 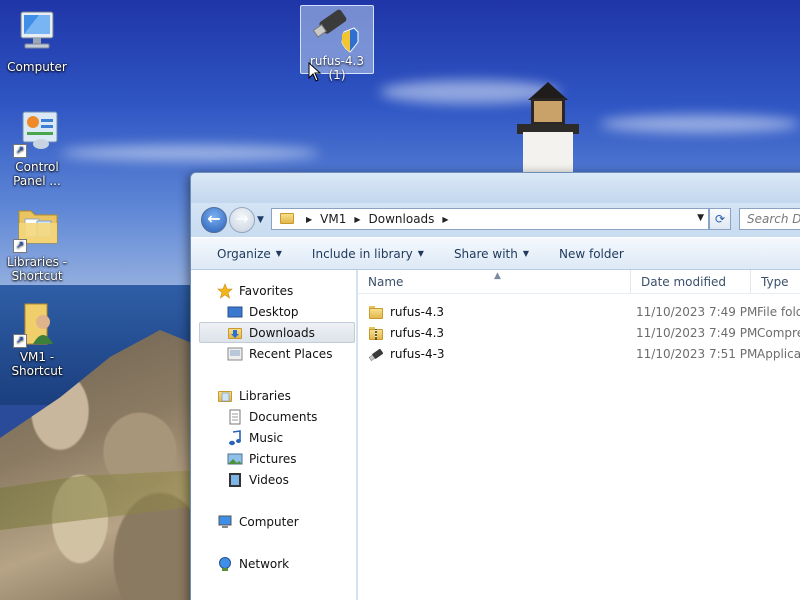 I want to click on user-folder-icon: ↗, so click(x=37, y=324).